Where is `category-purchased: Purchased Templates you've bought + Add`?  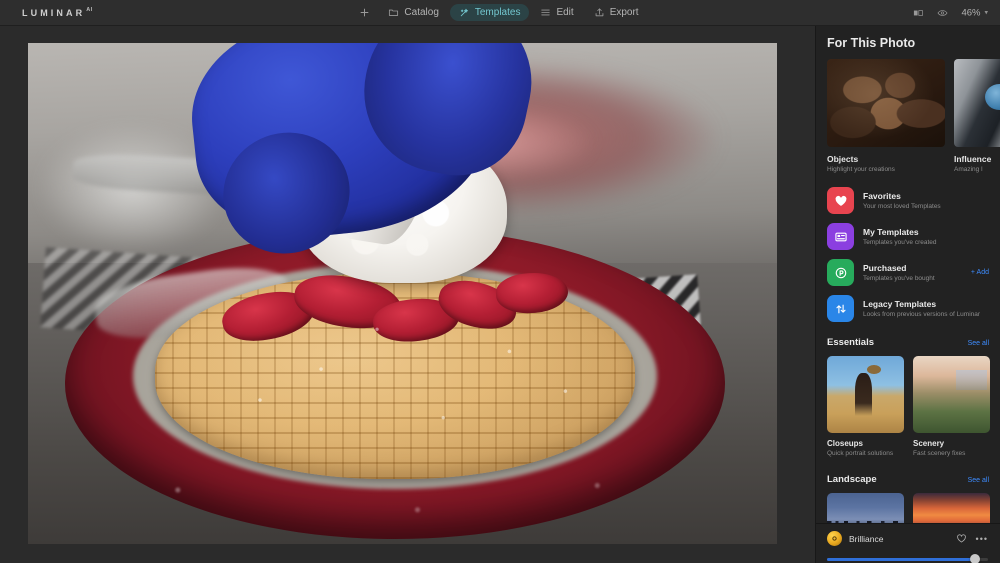
category-purchased: Purchased Templates you've bought + Add is located at coordinates (908, 272).